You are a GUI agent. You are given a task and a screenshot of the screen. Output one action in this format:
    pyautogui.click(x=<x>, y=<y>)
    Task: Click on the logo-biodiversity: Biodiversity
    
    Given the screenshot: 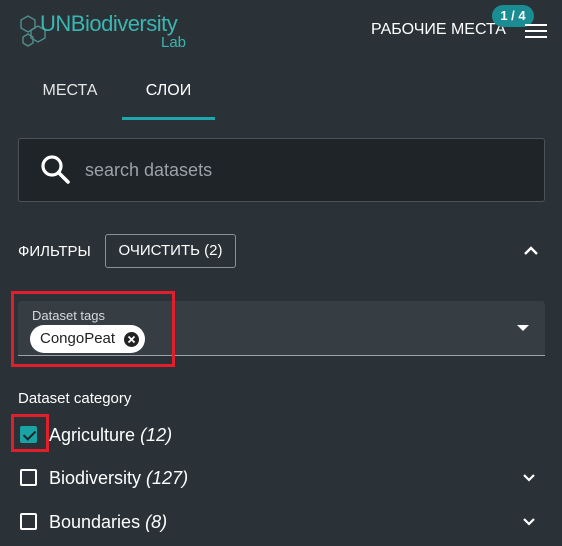 What is the action you would take?
    pyautogui.click(x=124, y=23)
    